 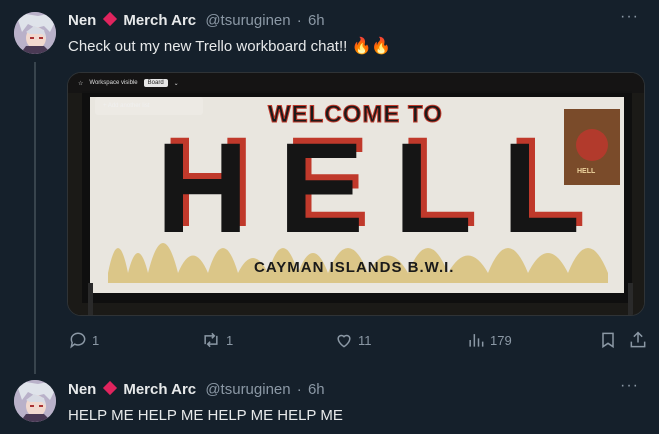 I want to click on add-list-button: + Add another list, so click(x=149, y=106).